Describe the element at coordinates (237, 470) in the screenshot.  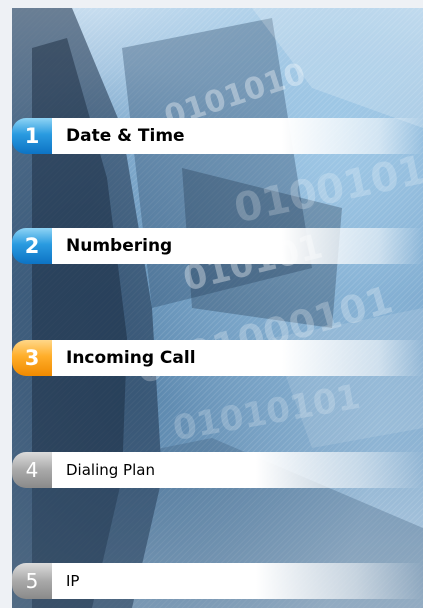
I see `menu-item-label: Dialing Plan` at that location.